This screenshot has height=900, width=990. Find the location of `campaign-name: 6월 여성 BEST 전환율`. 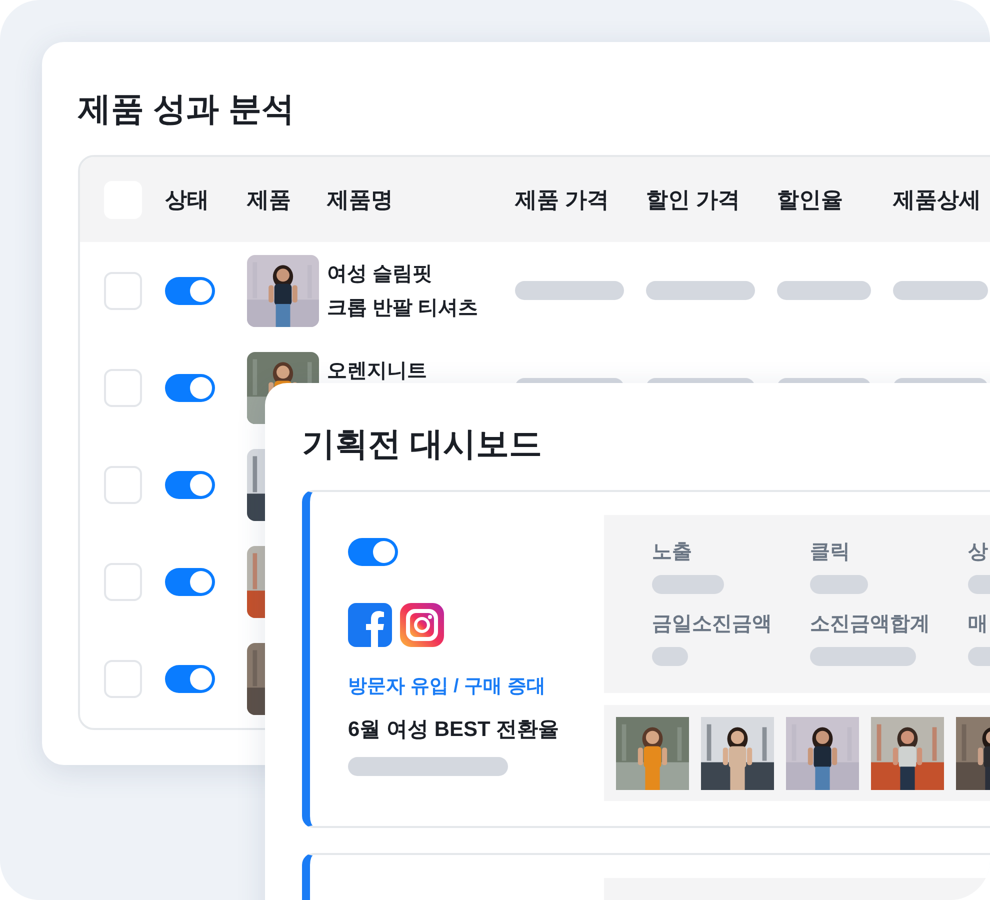

campaign-name: 6월 여성 BEST 전환율 is located at coordinates (454, 729).